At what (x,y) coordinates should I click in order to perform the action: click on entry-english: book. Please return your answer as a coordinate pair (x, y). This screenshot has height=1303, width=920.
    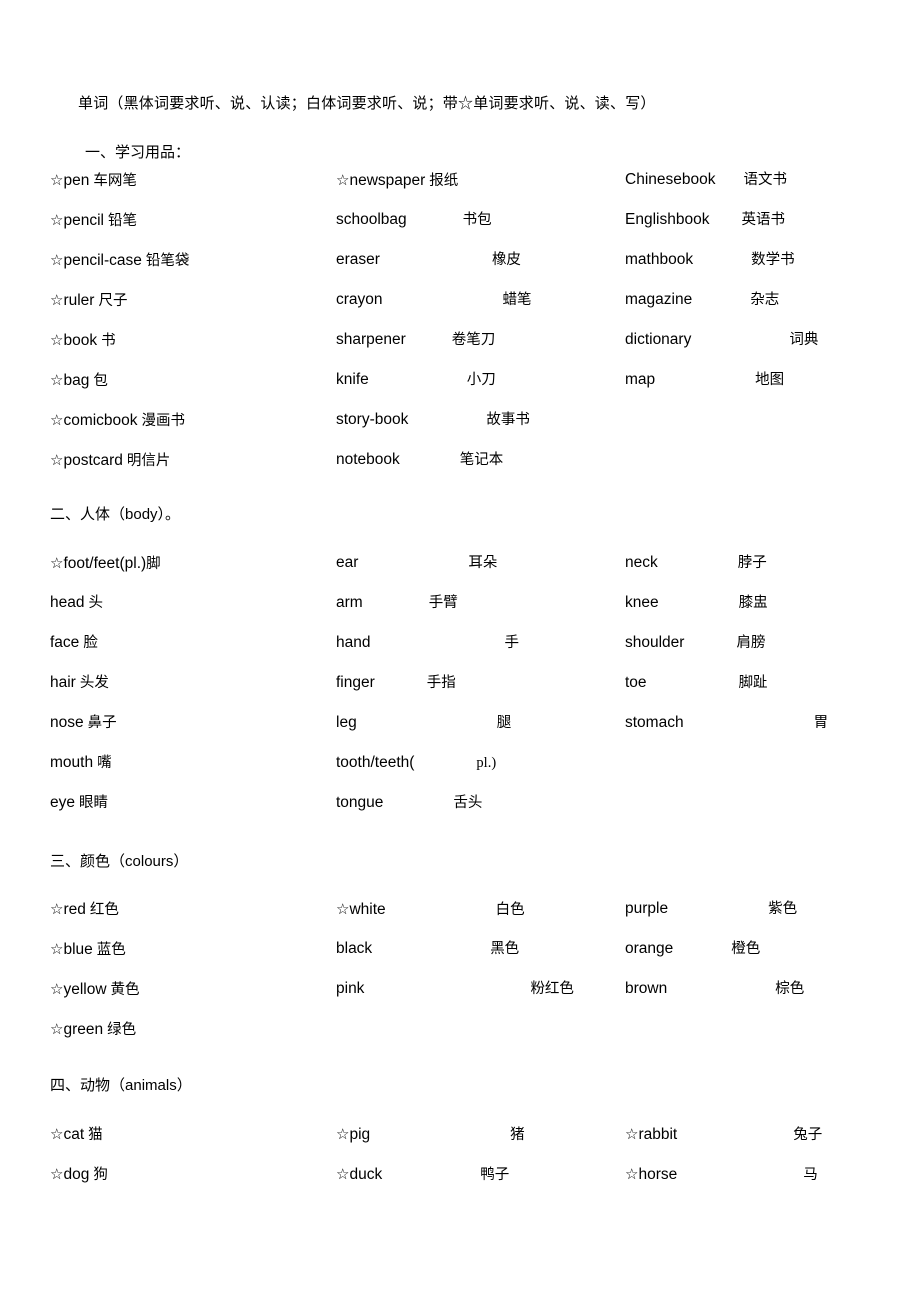
    Looking at the image, I should click on (80, 340).